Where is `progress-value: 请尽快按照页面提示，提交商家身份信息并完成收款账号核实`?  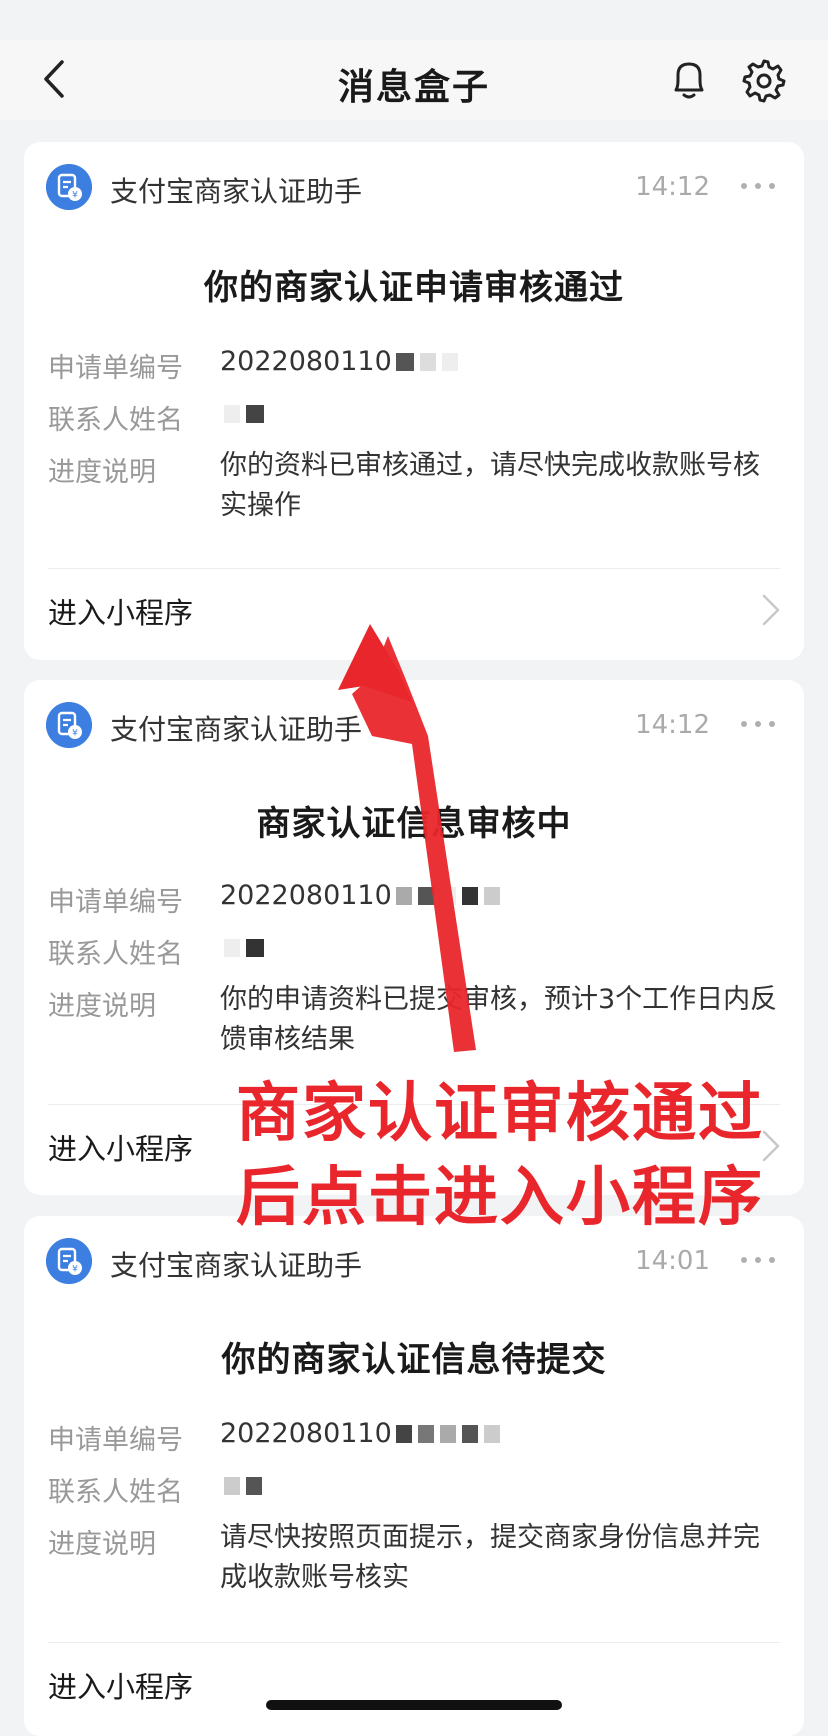 progress-value: 请尽快按照页面提示，提交商家身份信息并完成收款账号核实 is located at coordinates (490, 1557).